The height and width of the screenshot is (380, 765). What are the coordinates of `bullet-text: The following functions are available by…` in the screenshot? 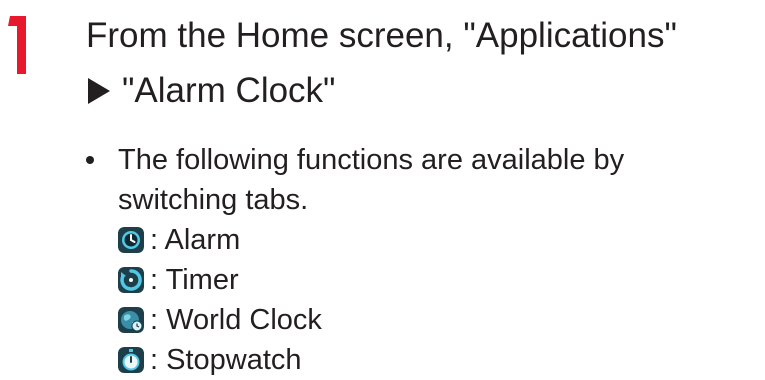 It's located at (371, 180).